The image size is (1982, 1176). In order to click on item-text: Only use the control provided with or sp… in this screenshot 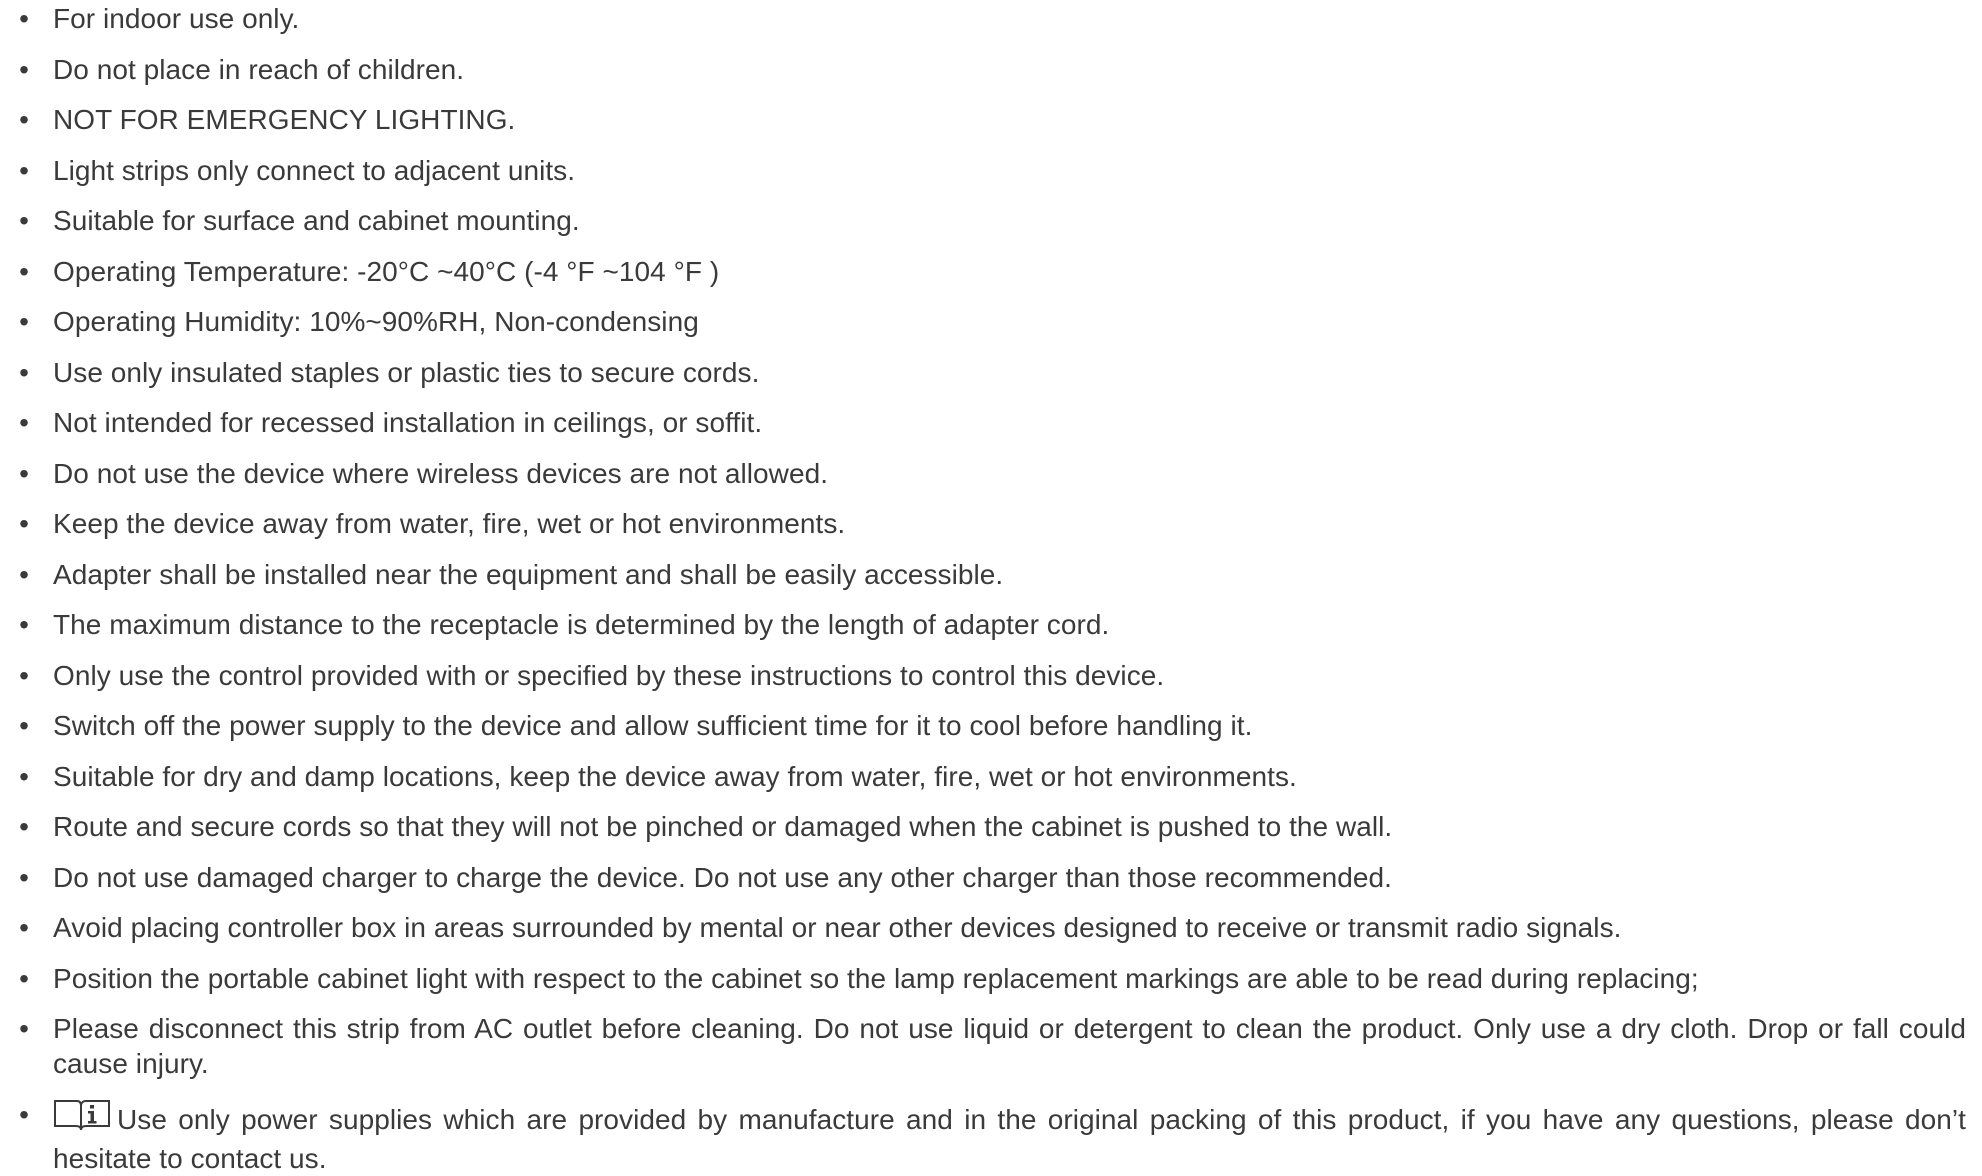, I will do `click(609, 675)`.